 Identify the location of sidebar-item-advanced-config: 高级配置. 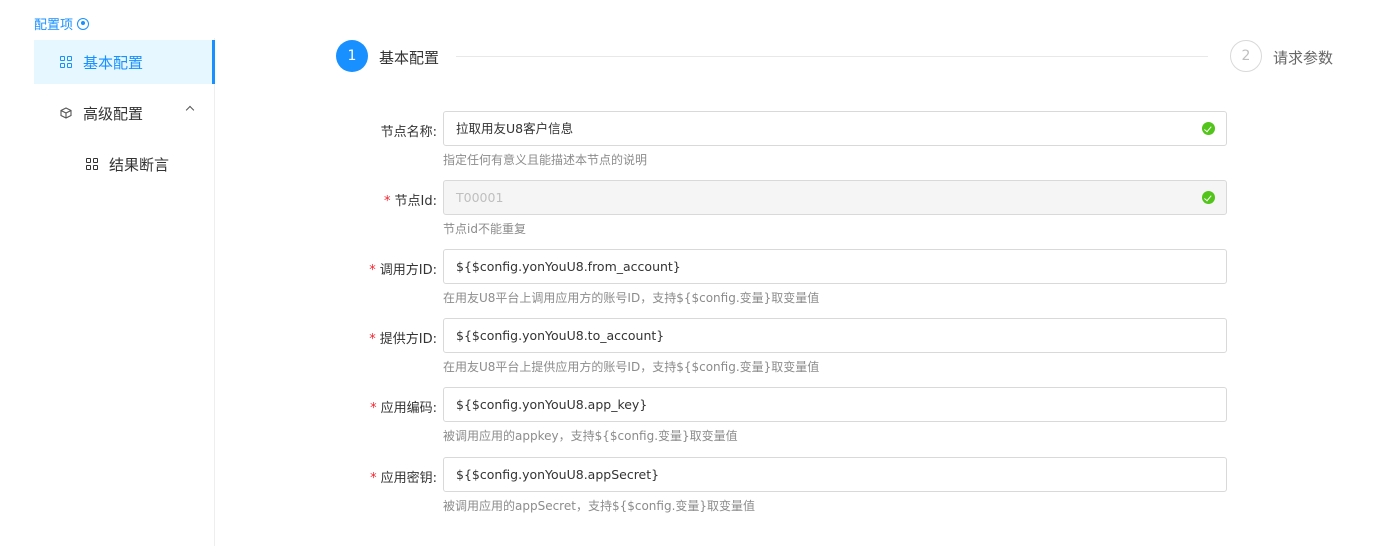
(124, 113).